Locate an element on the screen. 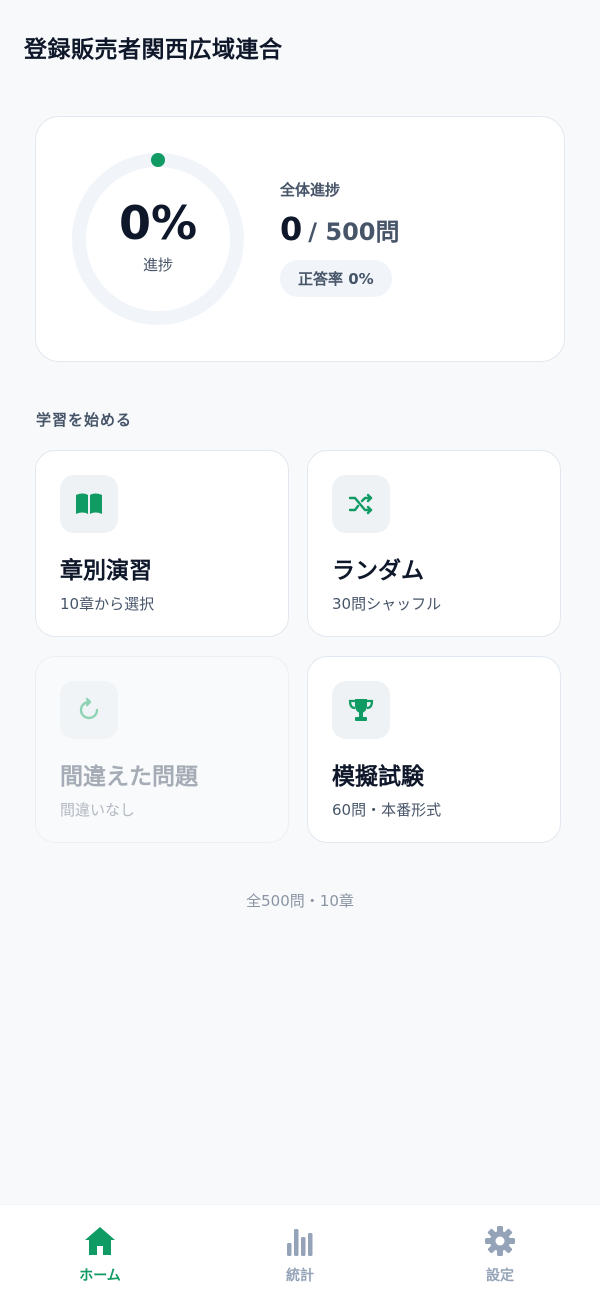  mock-exam-subtitle: 60問・本番形式 is located at coordinates (387, 810).